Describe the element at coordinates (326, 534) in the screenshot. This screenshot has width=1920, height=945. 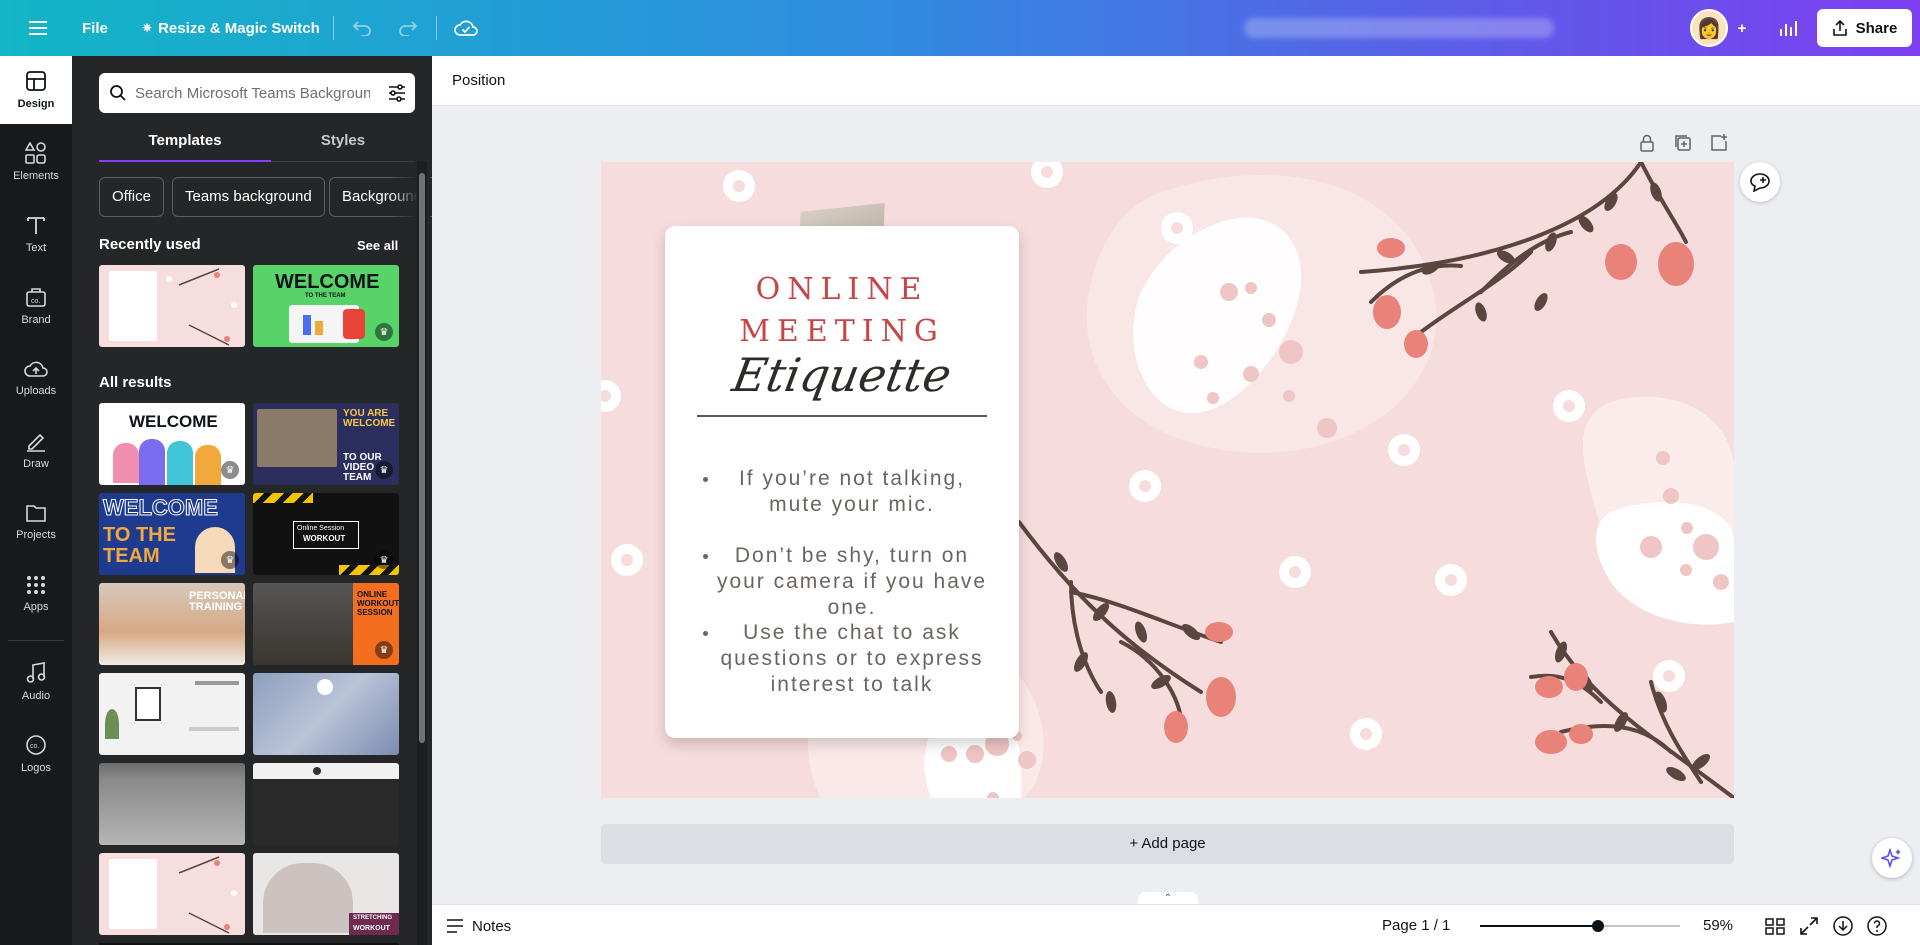
I see `template-thumb-online-workout-dark: Online Session WORKOUT ♛` at that location.